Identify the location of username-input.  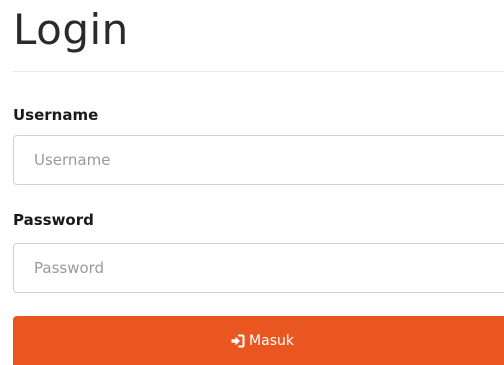
(258, 160).